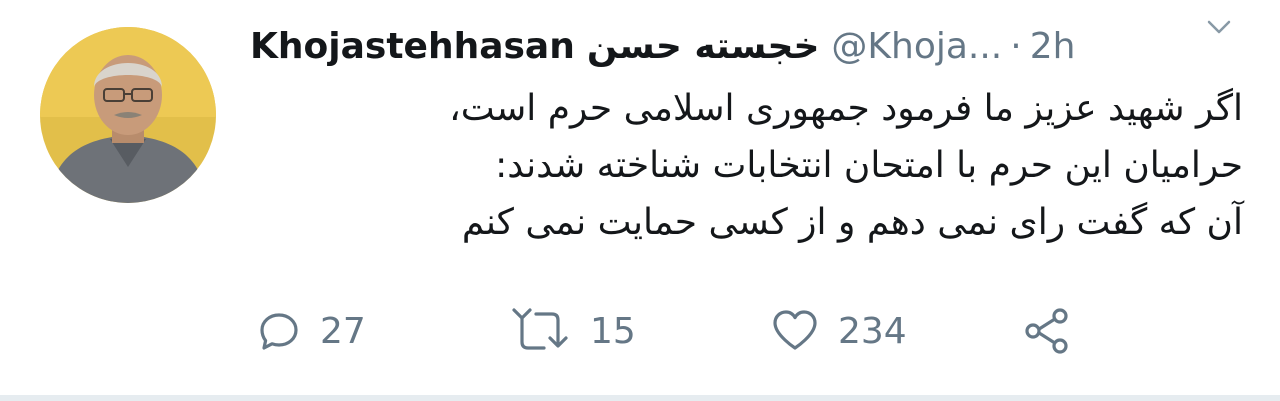 This screenshot has width=1280, height=401. I want to click on like-count: 234, so click(872, 331).